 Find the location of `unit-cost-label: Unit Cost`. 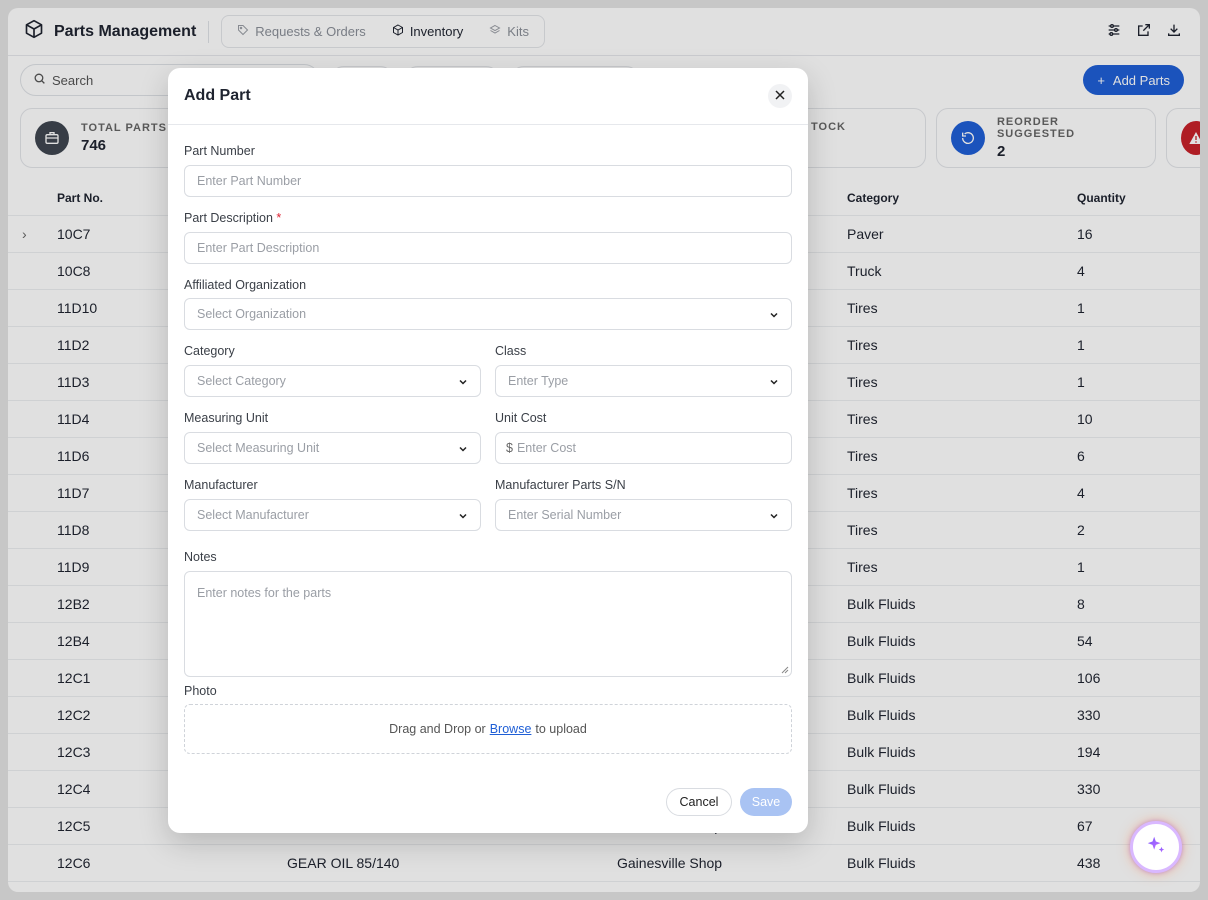

unit-cost-label: Unit Cost is located at coordinates (521, 418).